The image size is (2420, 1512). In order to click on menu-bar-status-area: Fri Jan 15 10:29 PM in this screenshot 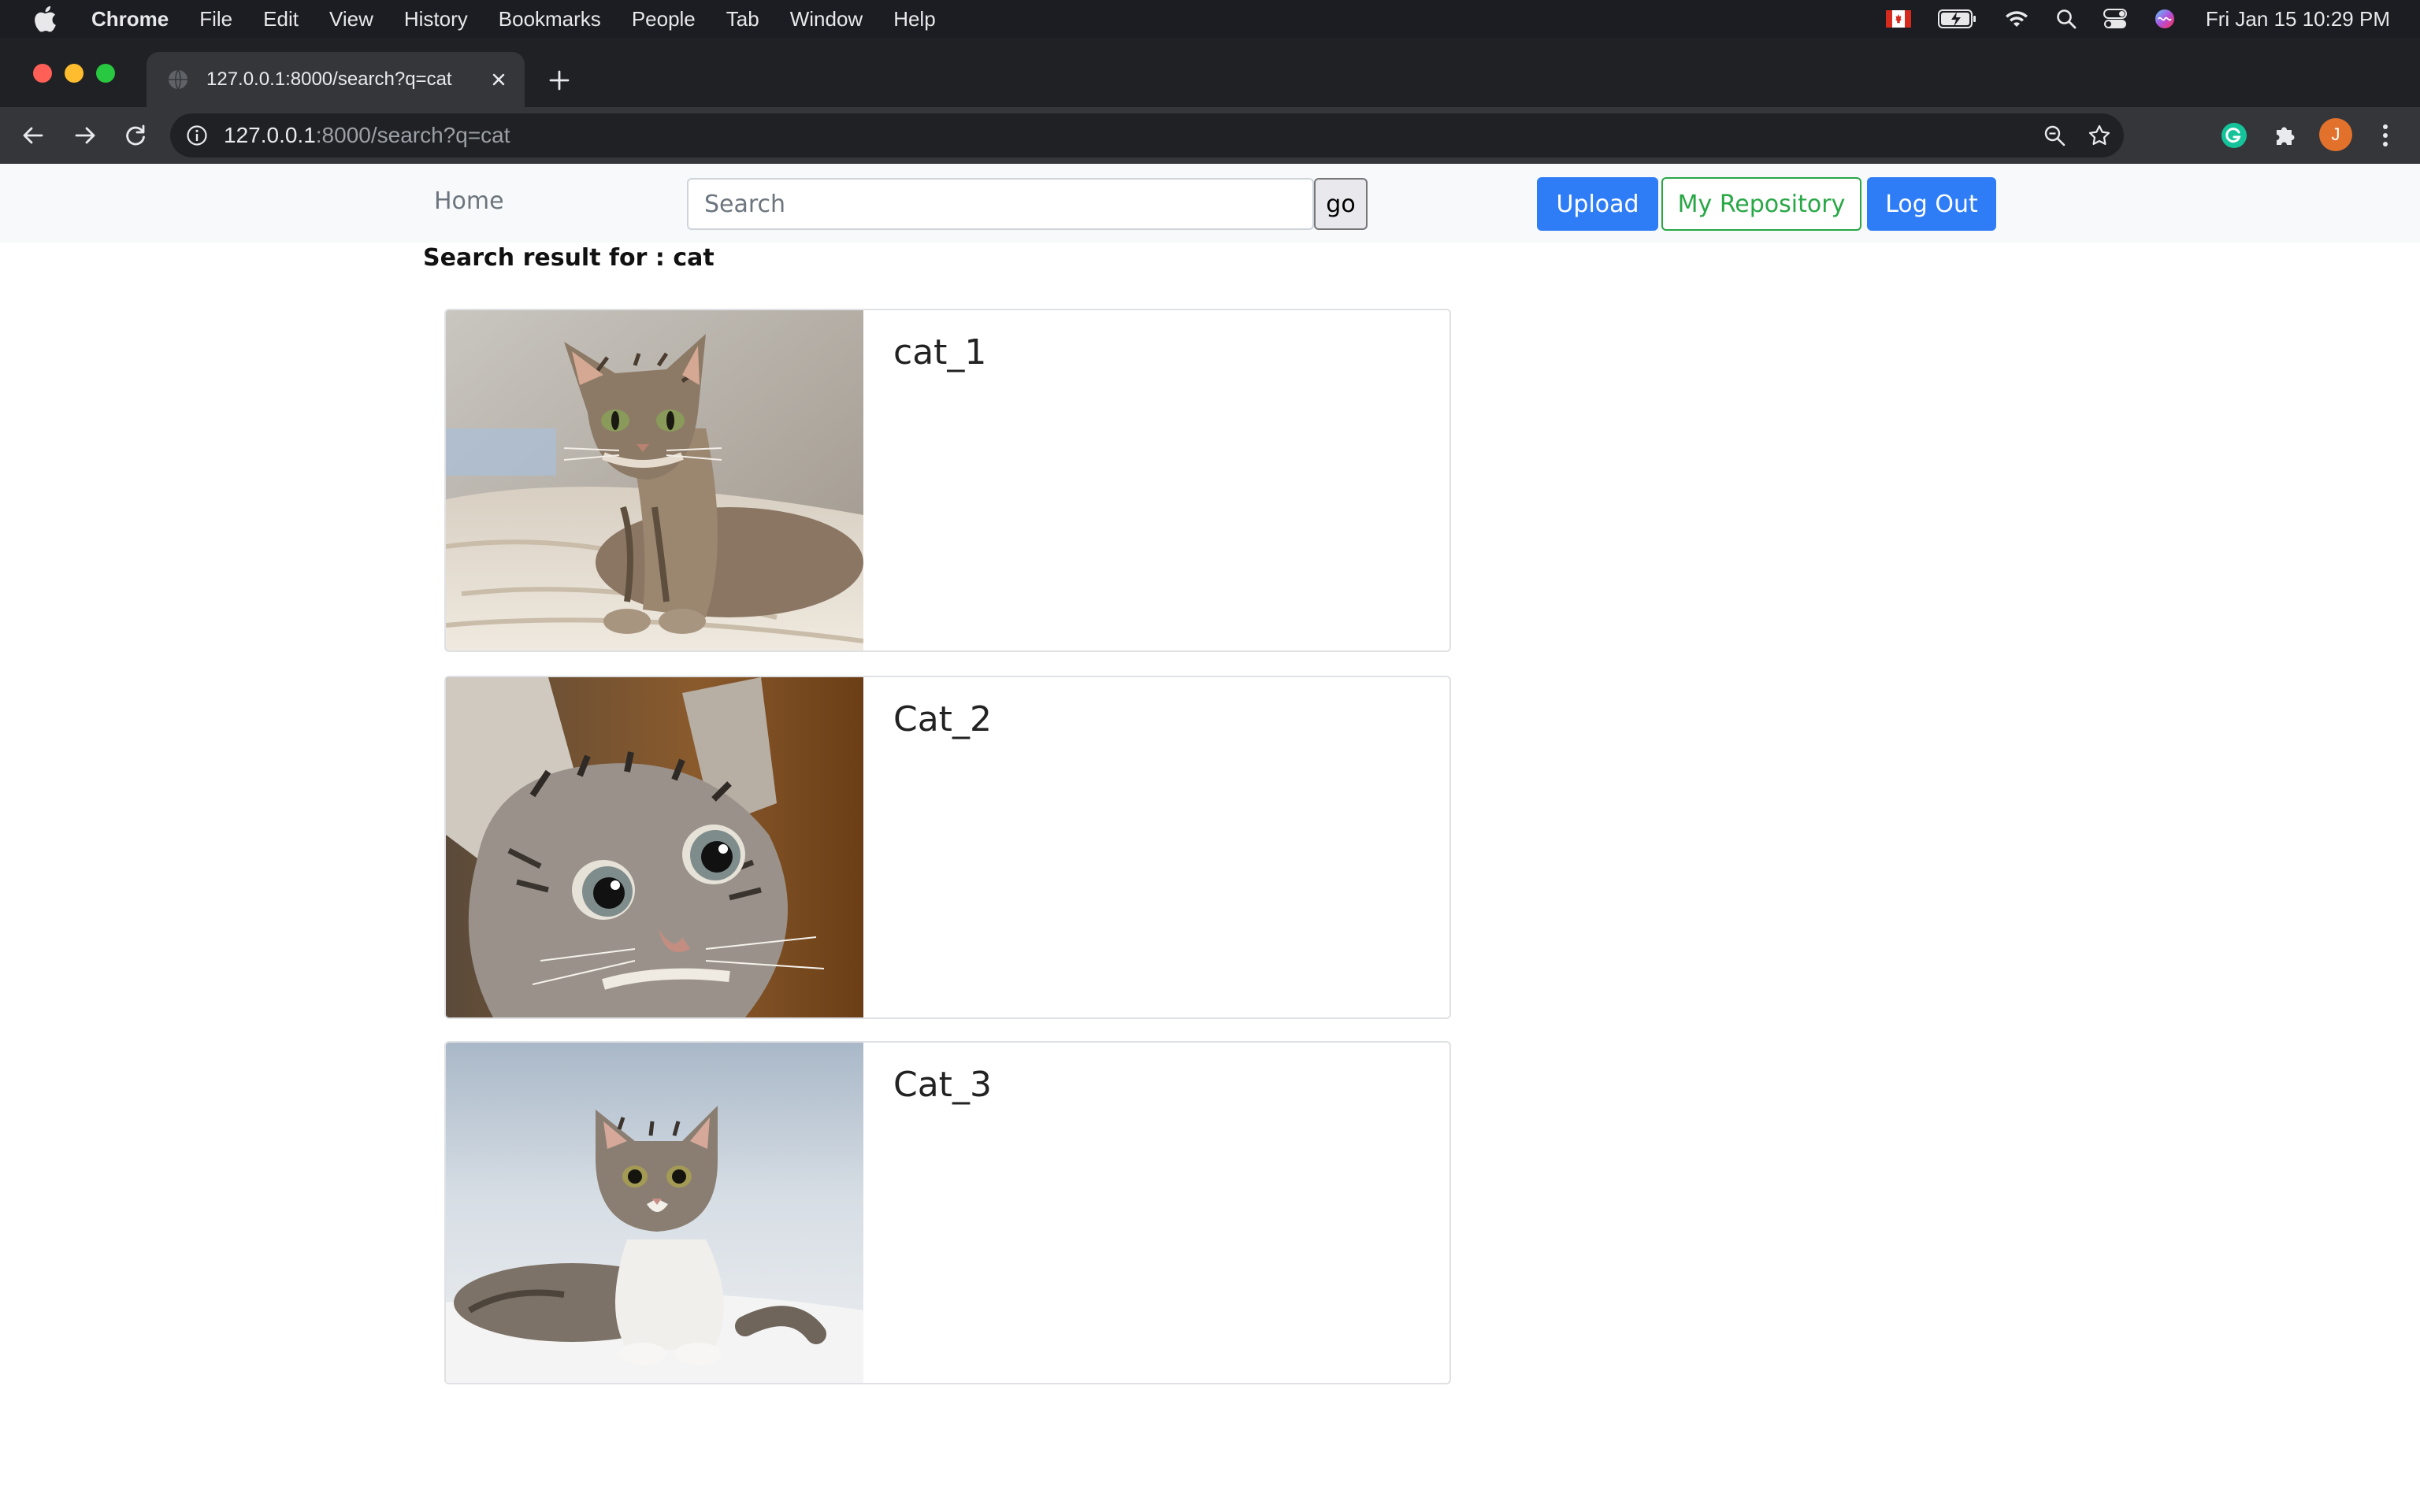, I will do `click(2124, 19)`.